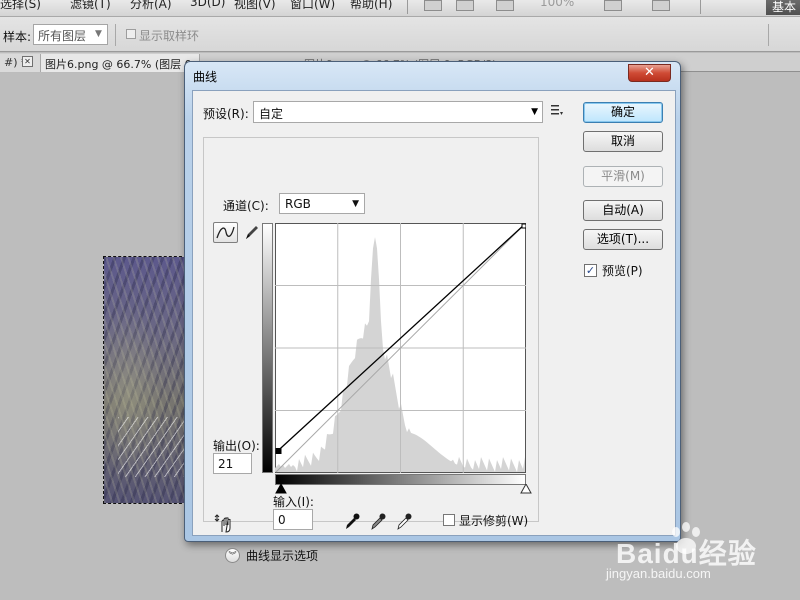 The width and height of the screenshot is (800, 600). What do you see at coordinates (312, 6) in the screenshot?
I see `menu-item-window: 窗口(W)` at bounding box center [312, 6].